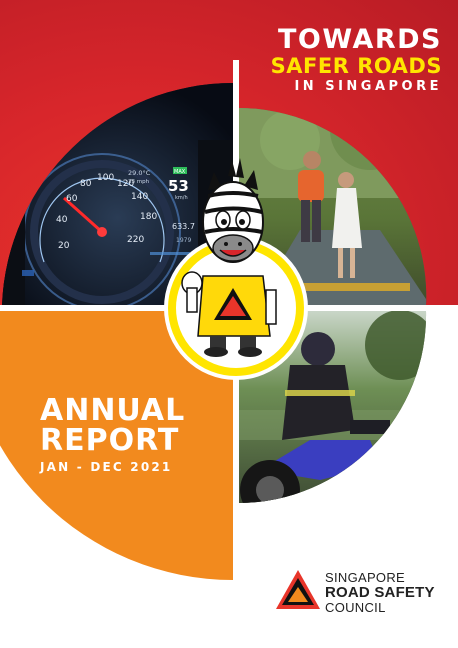  I want to click on odometer-sub: 1979, so click(183, 240).